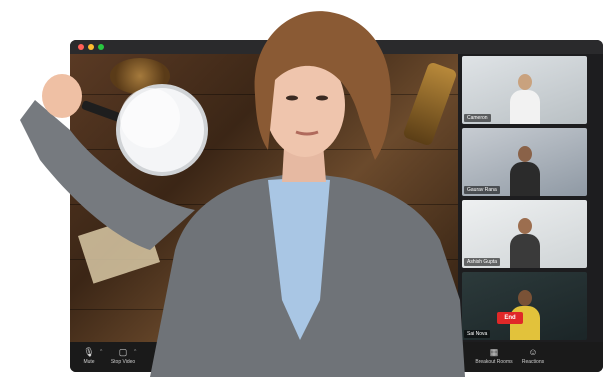 This screenshot has height=377, width=605. I want to click on microphone-icon: 🎙, so click(89, 352).